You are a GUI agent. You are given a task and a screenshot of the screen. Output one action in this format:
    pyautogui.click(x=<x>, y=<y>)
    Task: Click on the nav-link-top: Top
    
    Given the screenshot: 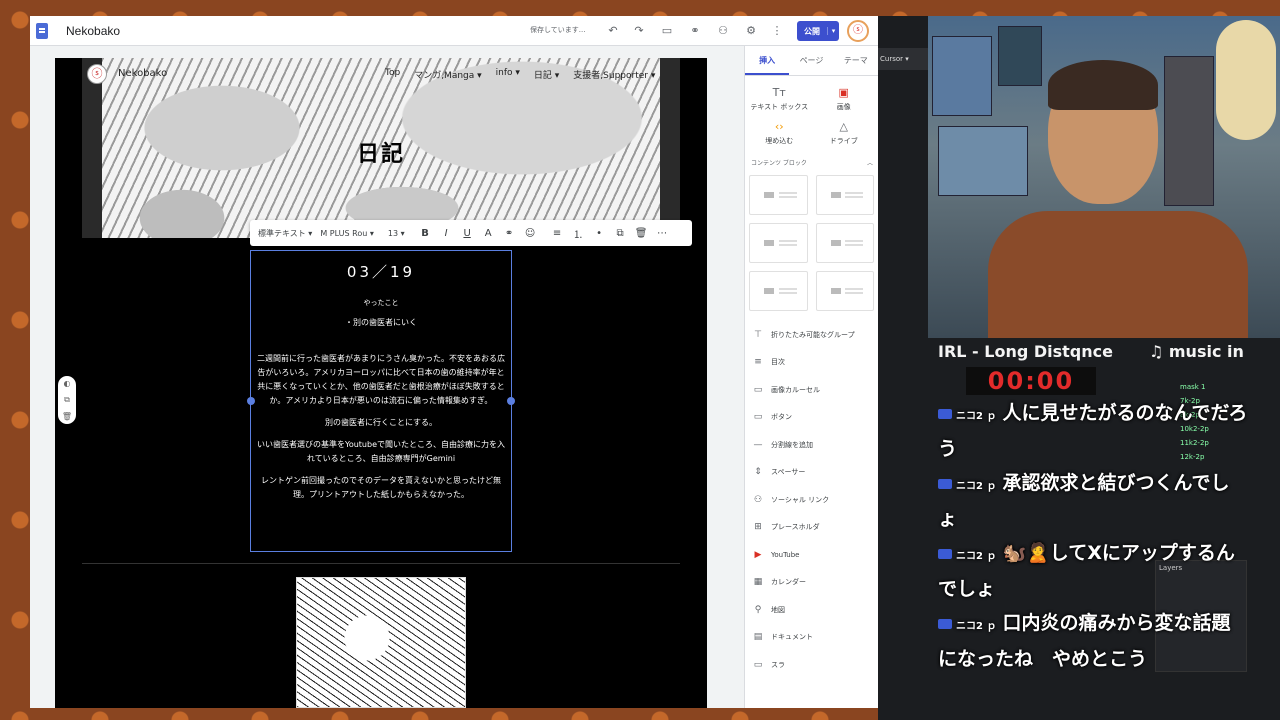 What is the action you would take?
    pyautogui.click(x=392, y=74)
    